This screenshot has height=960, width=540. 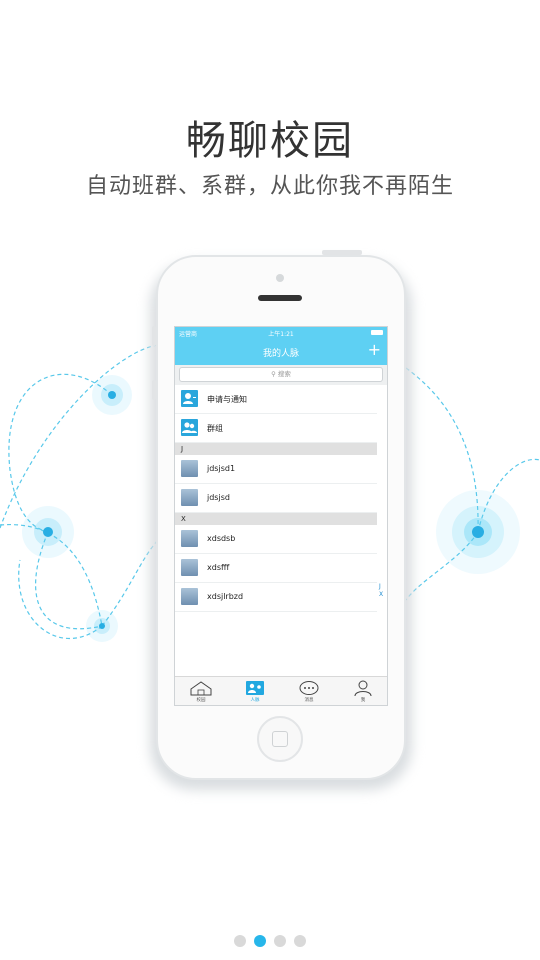 What do you see at coordinates (201, 688) in the screenshot?
I see `campus-icon` at bounding box center [201, 688].